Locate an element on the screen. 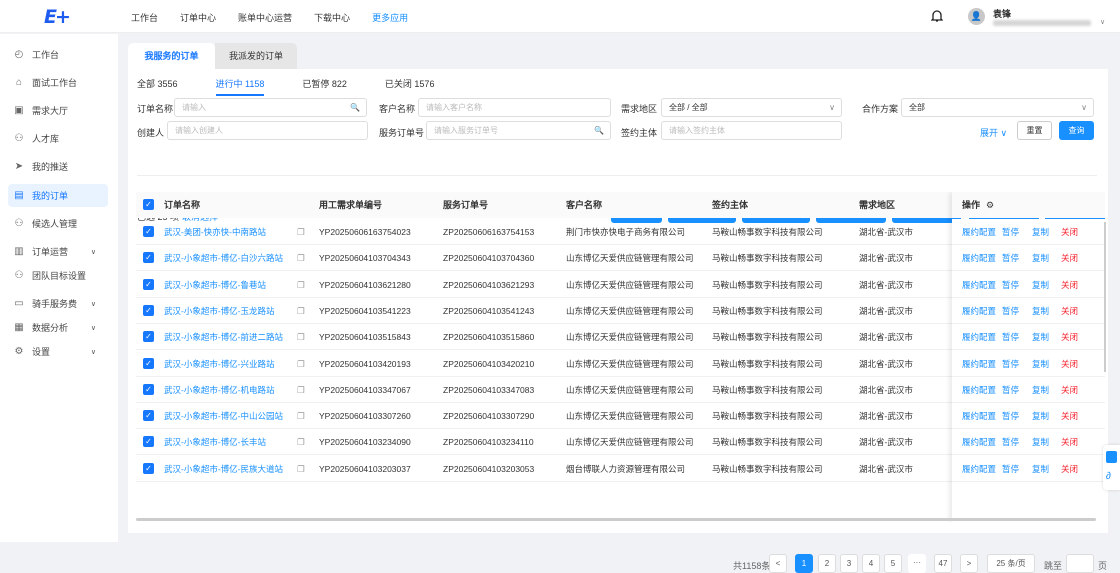 The height and width of the screenshot is (573, 1120). bell-icon is located at coordinates (937, 16).